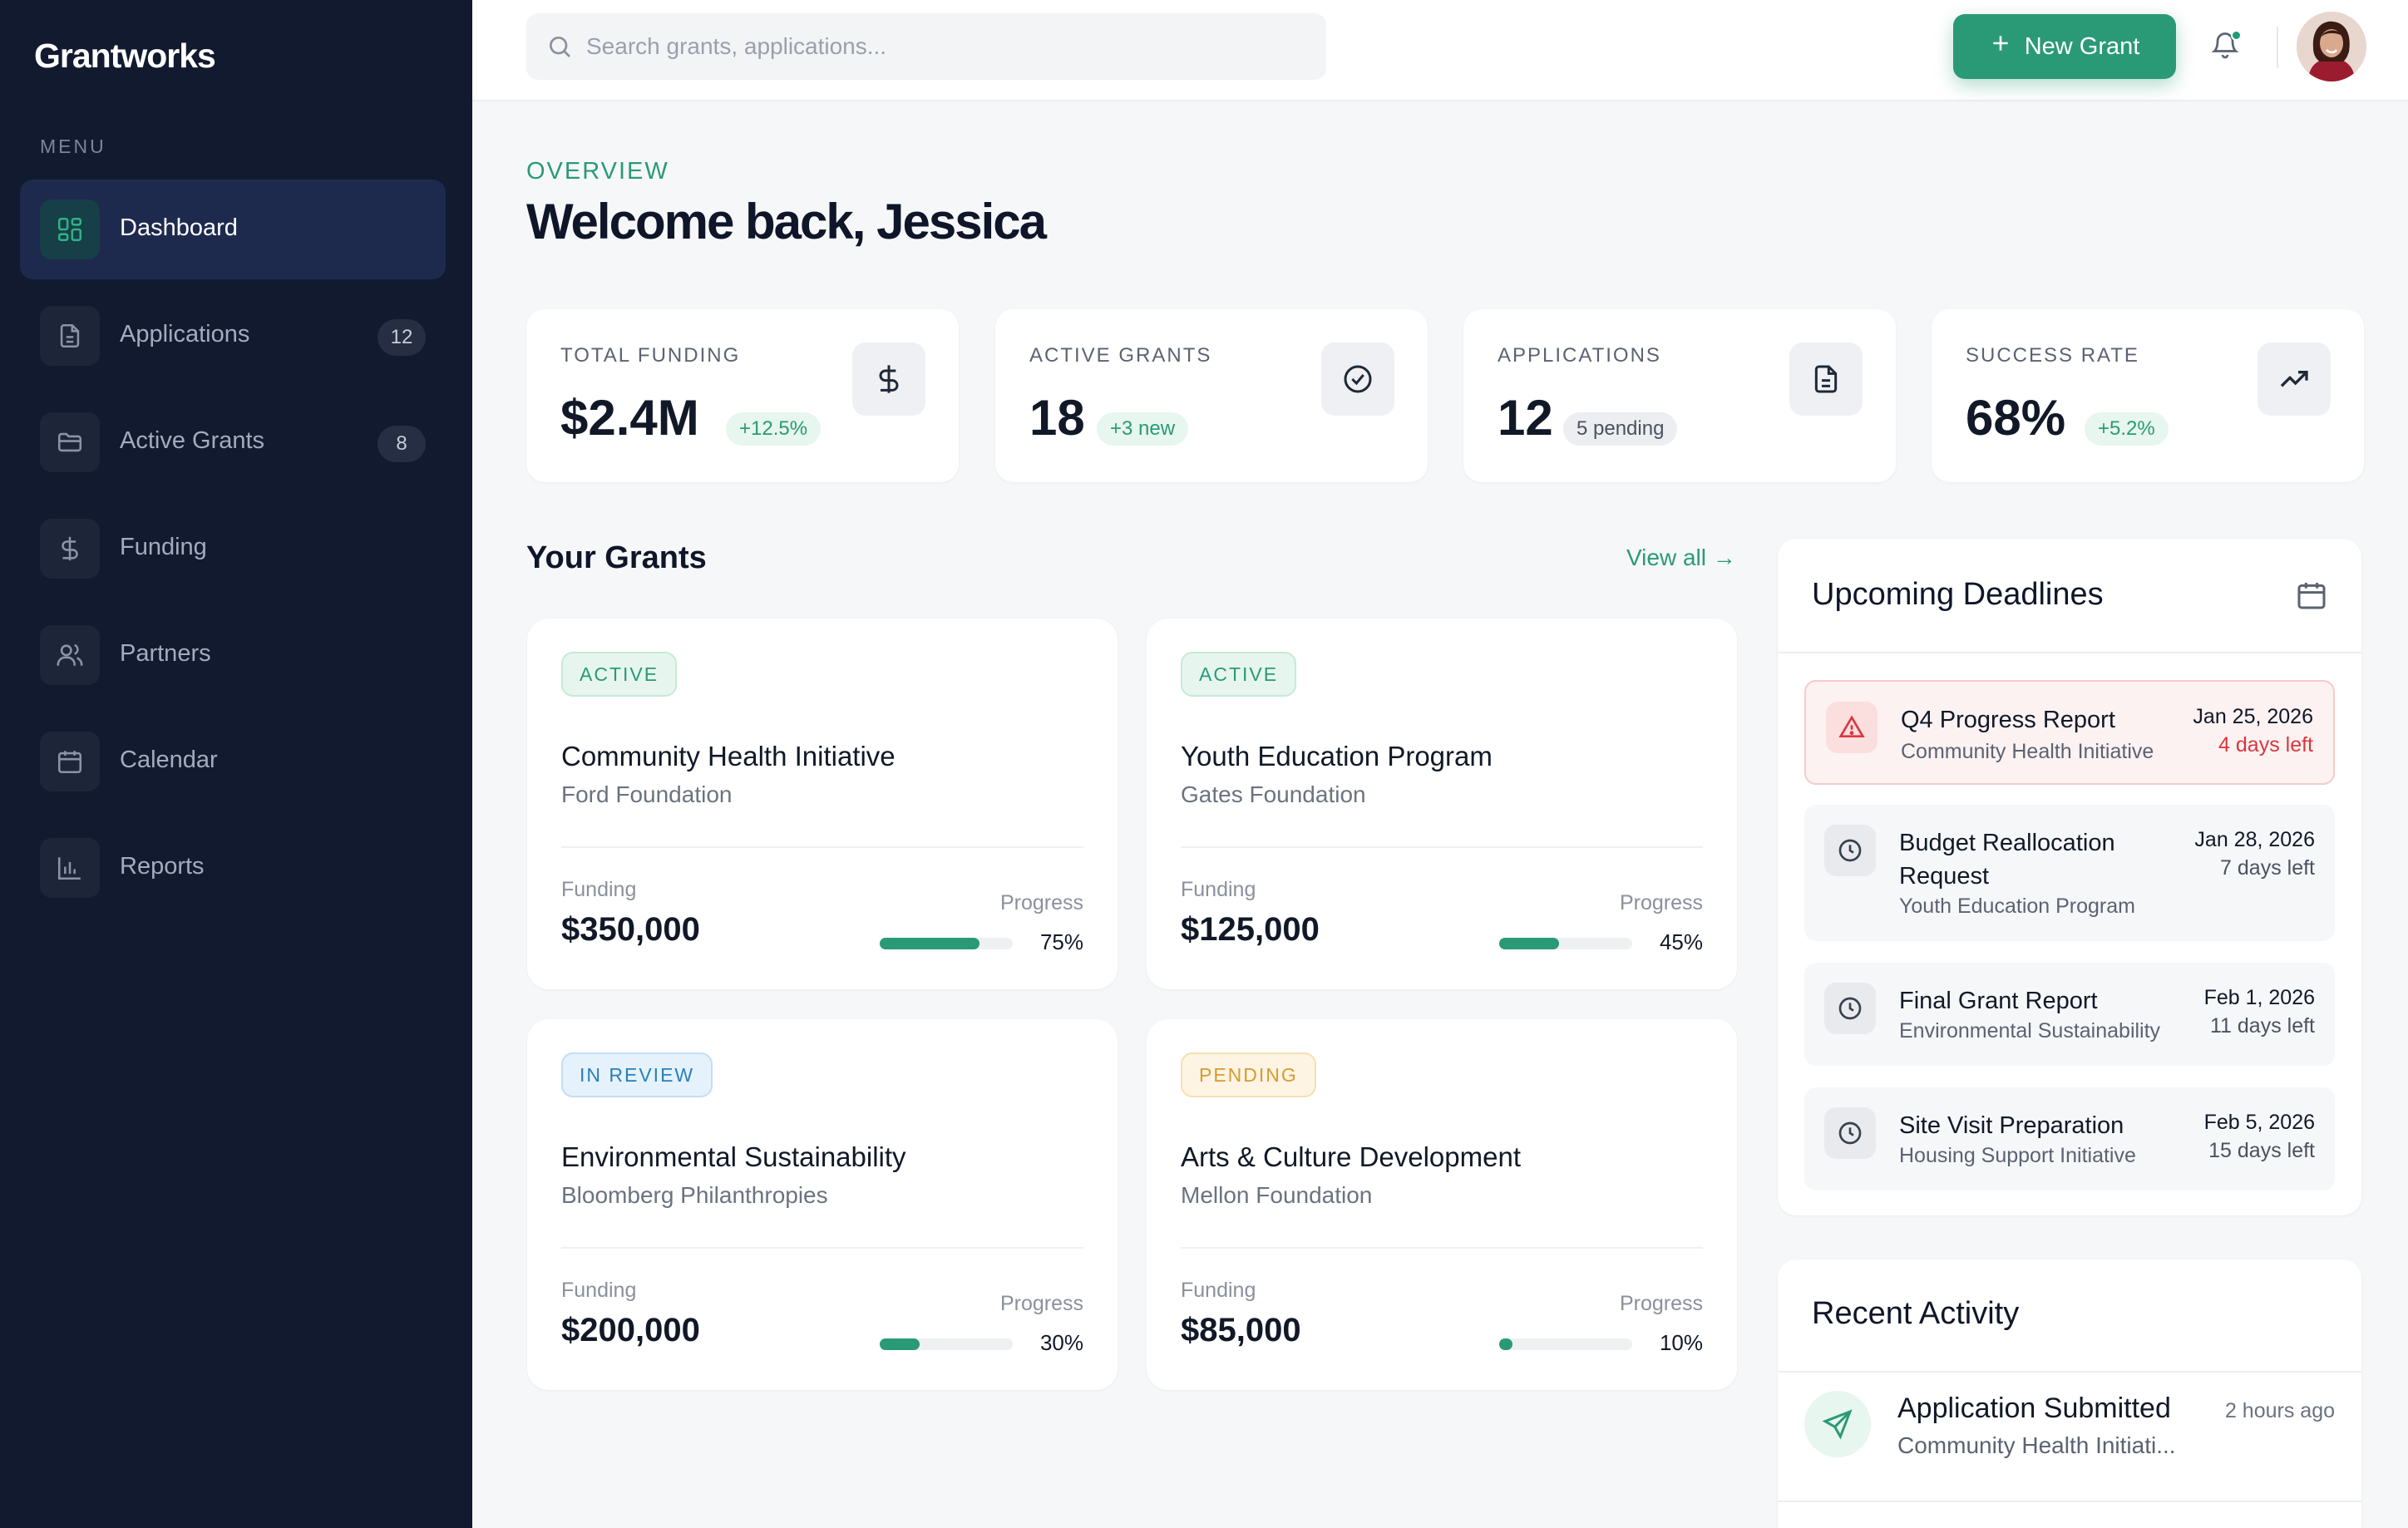 The height and width of the screenshot is (1528, 2408). I want to click on dollar-icon, so click(889, 379).